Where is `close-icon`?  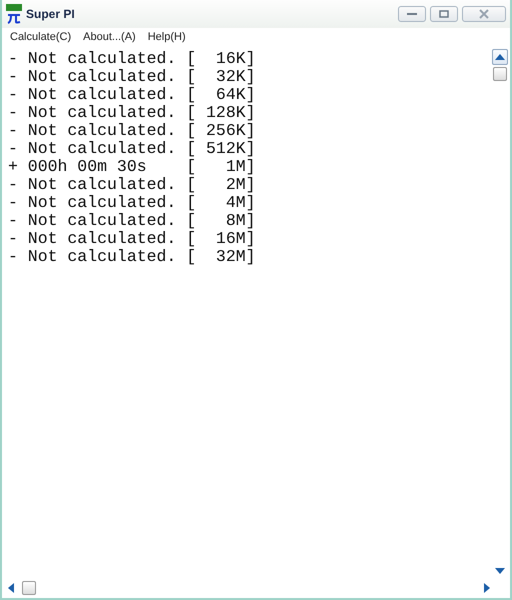 close-icon is located at coordinates (484, 14).